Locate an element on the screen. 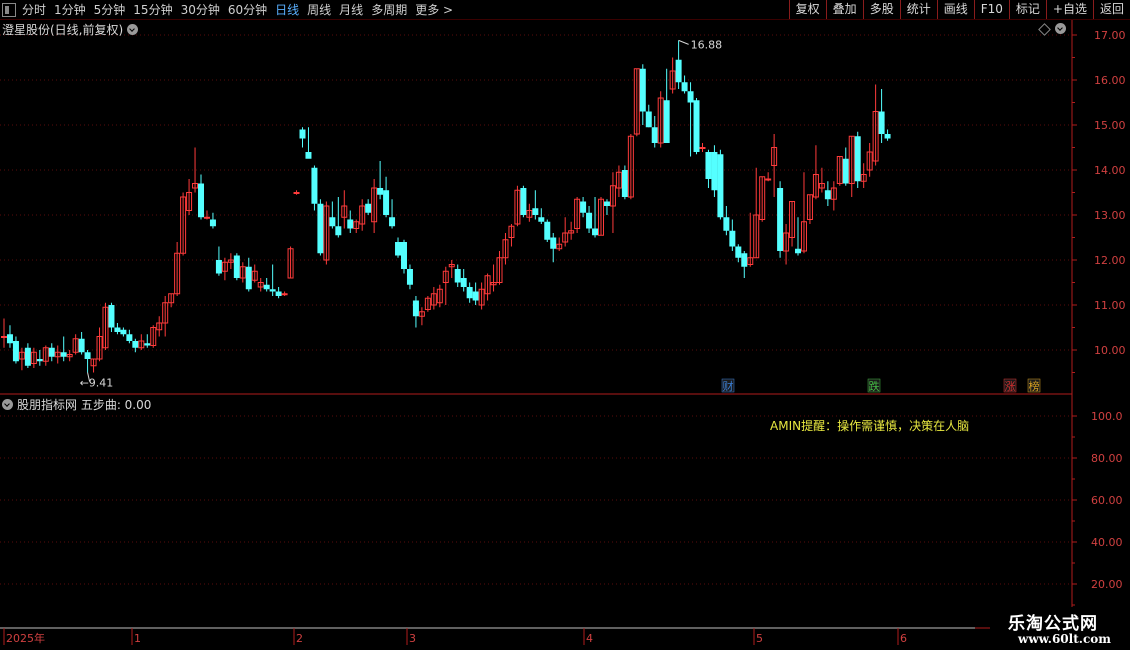 Image resolution: width=1130 pixels, height=650 pixels. event-mark: 跌 is located at coordinates (874, 386).